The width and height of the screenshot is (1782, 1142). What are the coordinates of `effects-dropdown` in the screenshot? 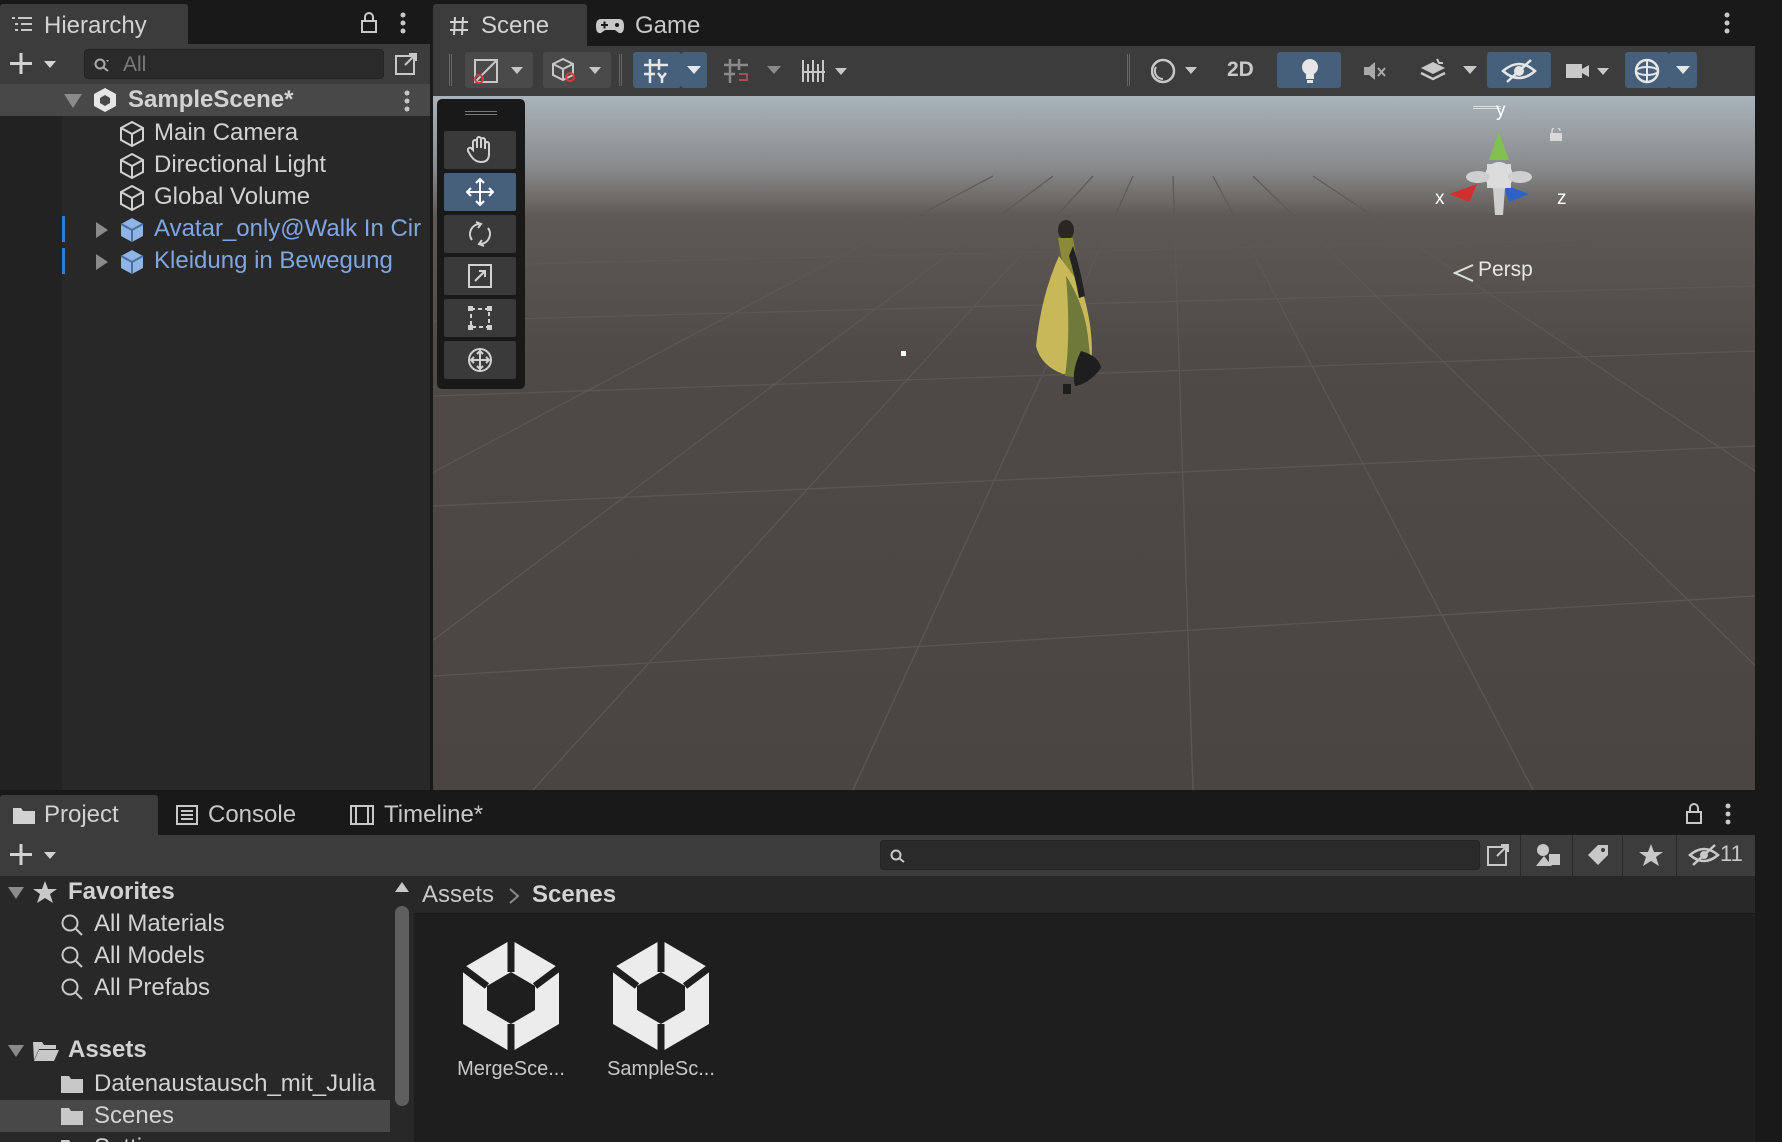 It's located at (1470, 70).